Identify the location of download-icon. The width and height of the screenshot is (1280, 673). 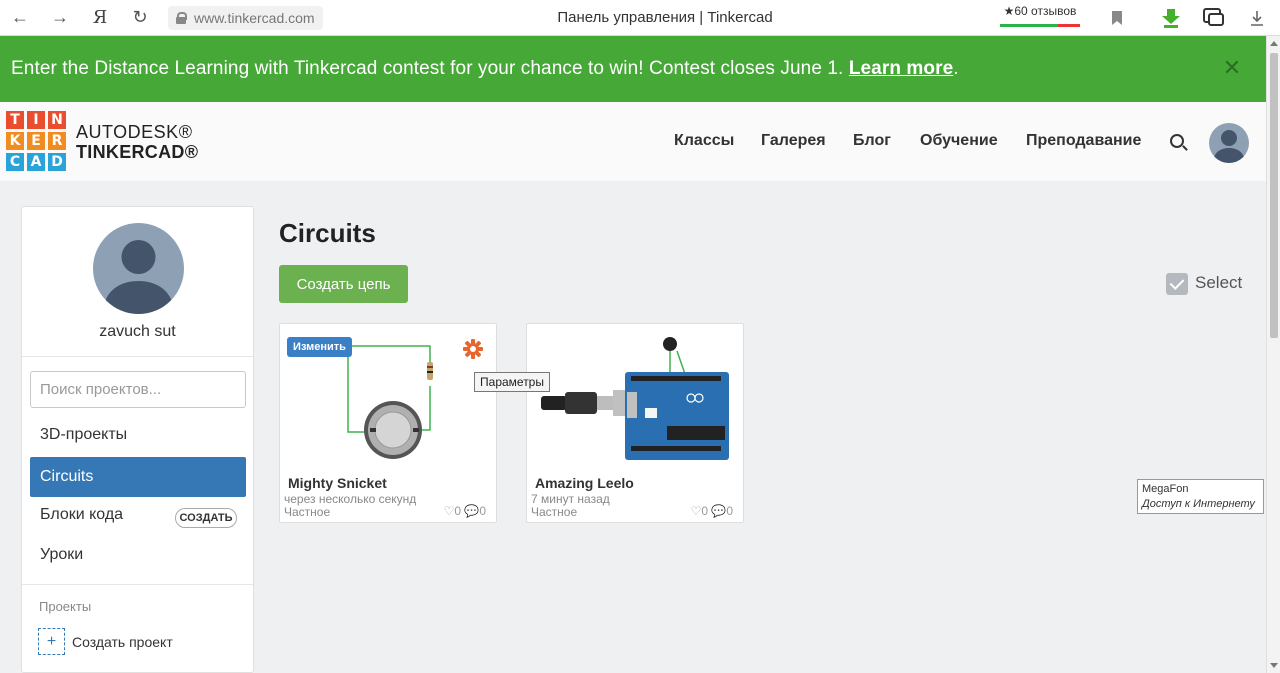
(1257, 18).